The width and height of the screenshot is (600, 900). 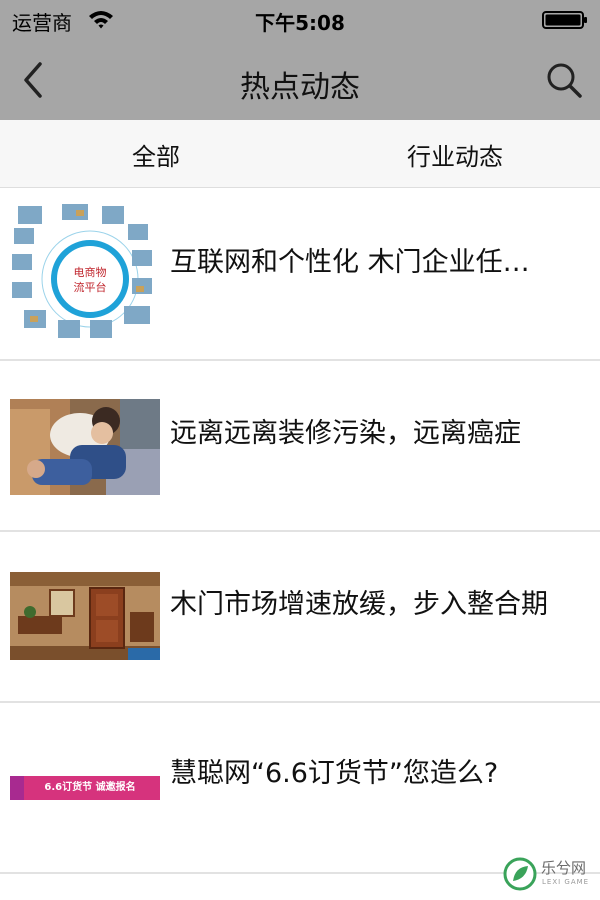 I want to click on article-thumbnail: 6.6订货节 诚邀报名, so click(x=85, y=788).